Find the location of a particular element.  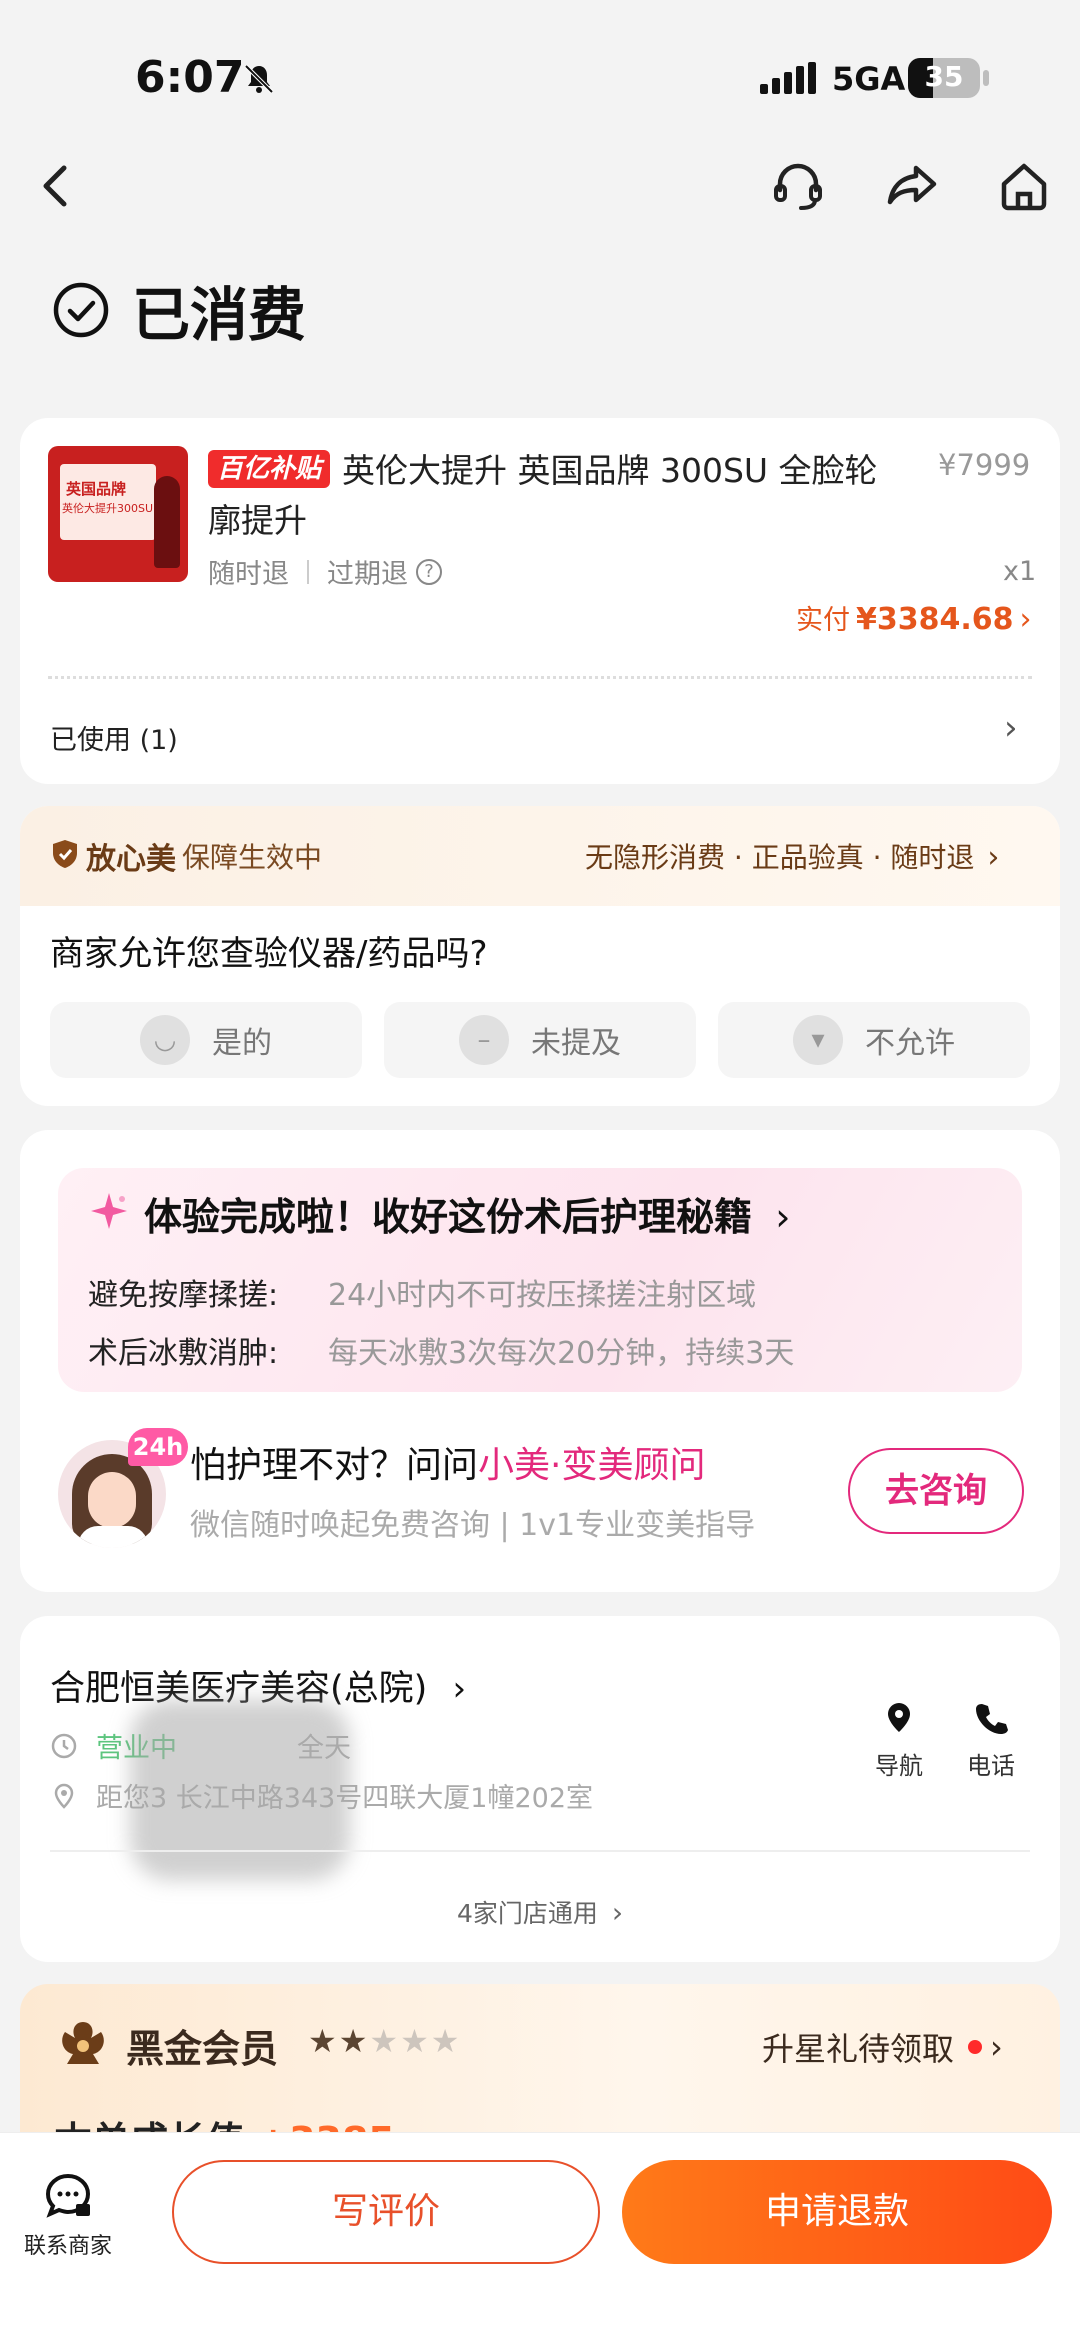

inspection-question: 商家允许您查验仪器/药品吗? is located at coordinates (269, 954).